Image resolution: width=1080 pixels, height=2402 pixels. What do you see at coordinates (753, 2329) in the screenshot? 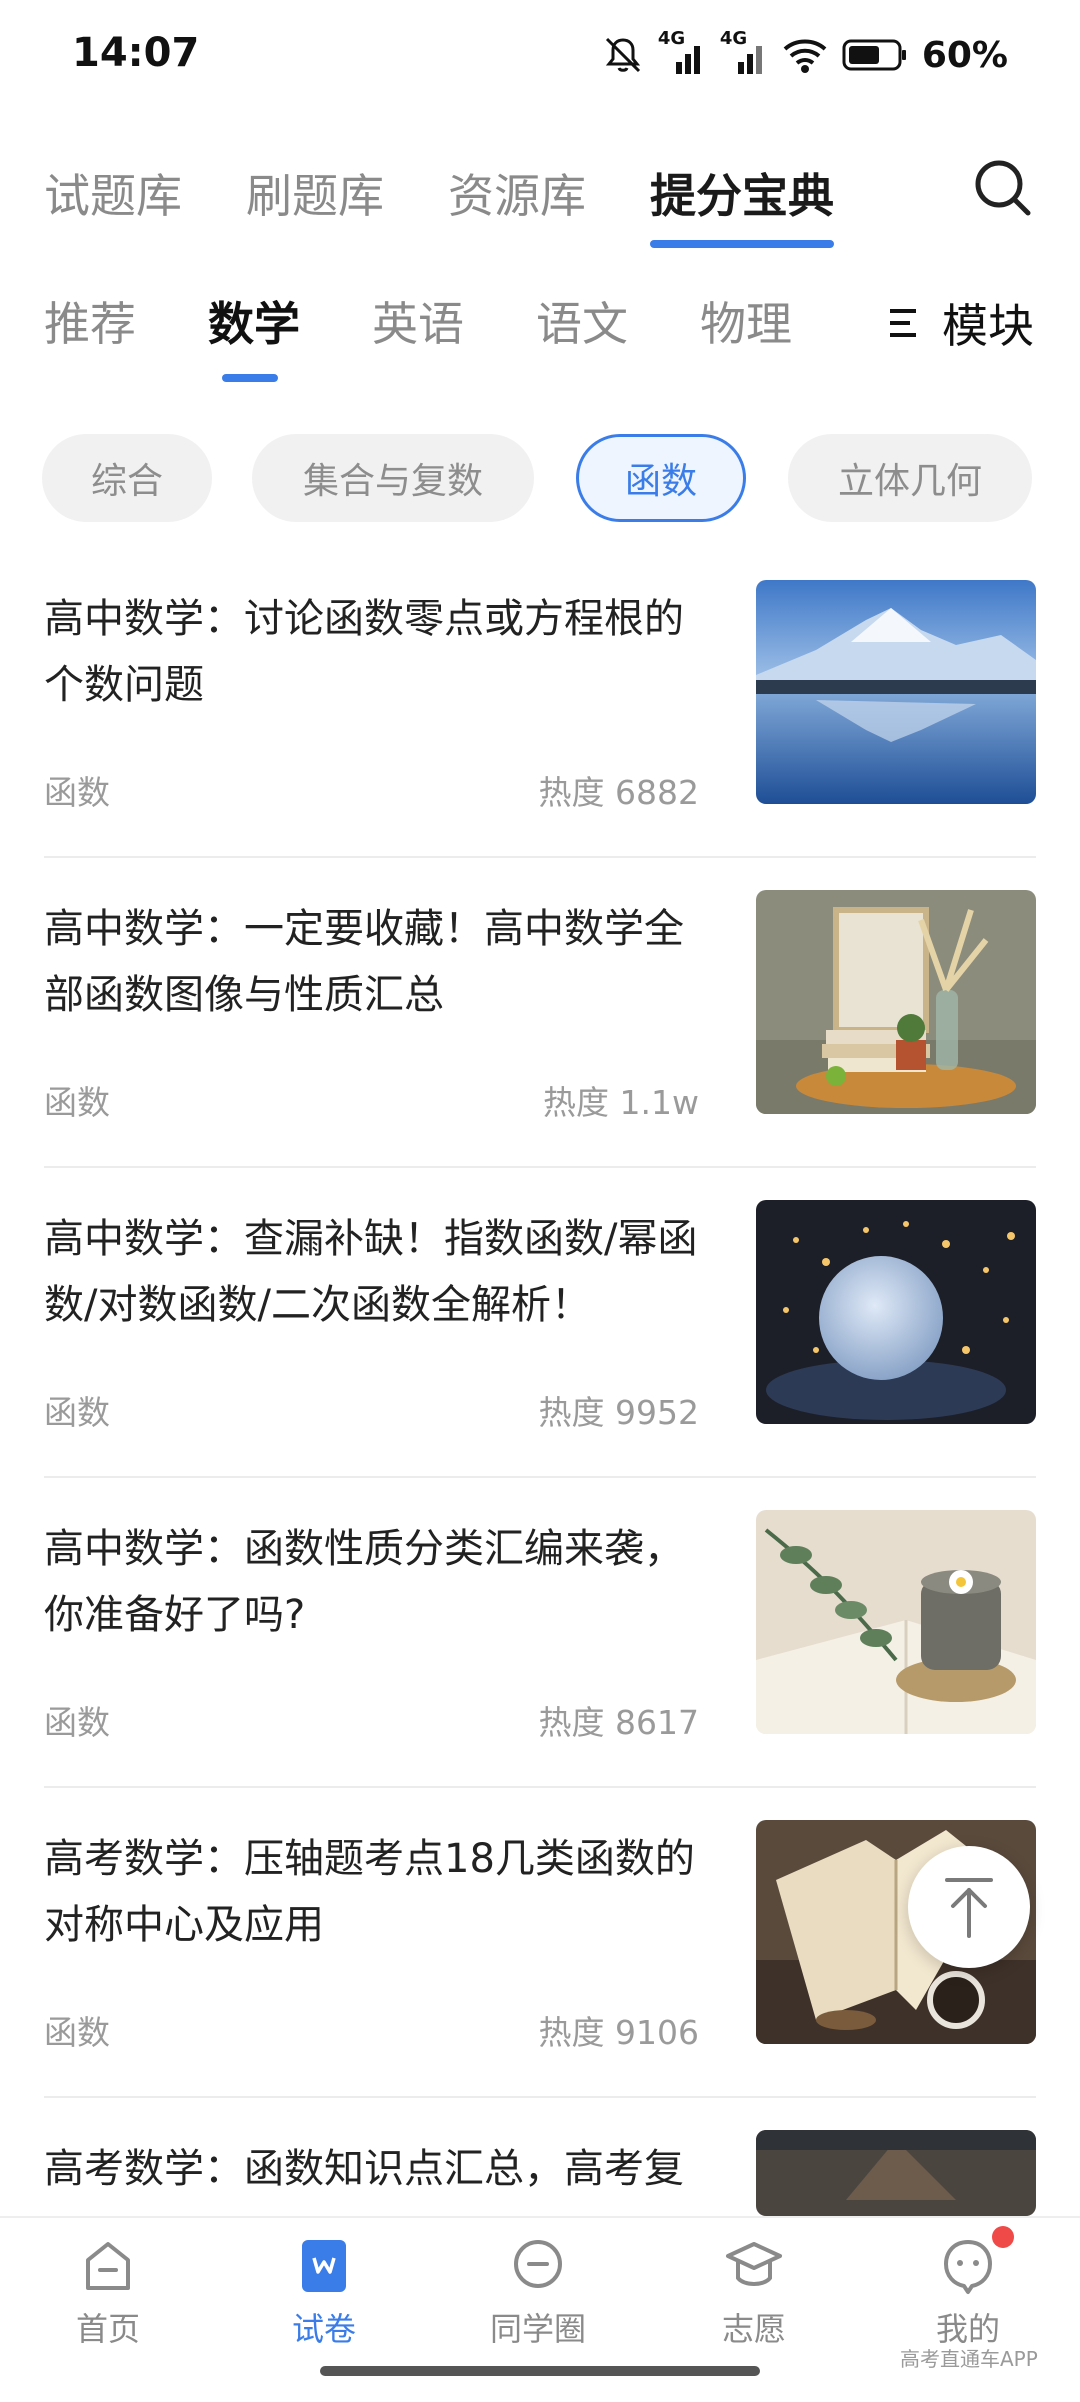
I see `nav-aspiration-label: 志愿` at bounding box center [753, 2329].